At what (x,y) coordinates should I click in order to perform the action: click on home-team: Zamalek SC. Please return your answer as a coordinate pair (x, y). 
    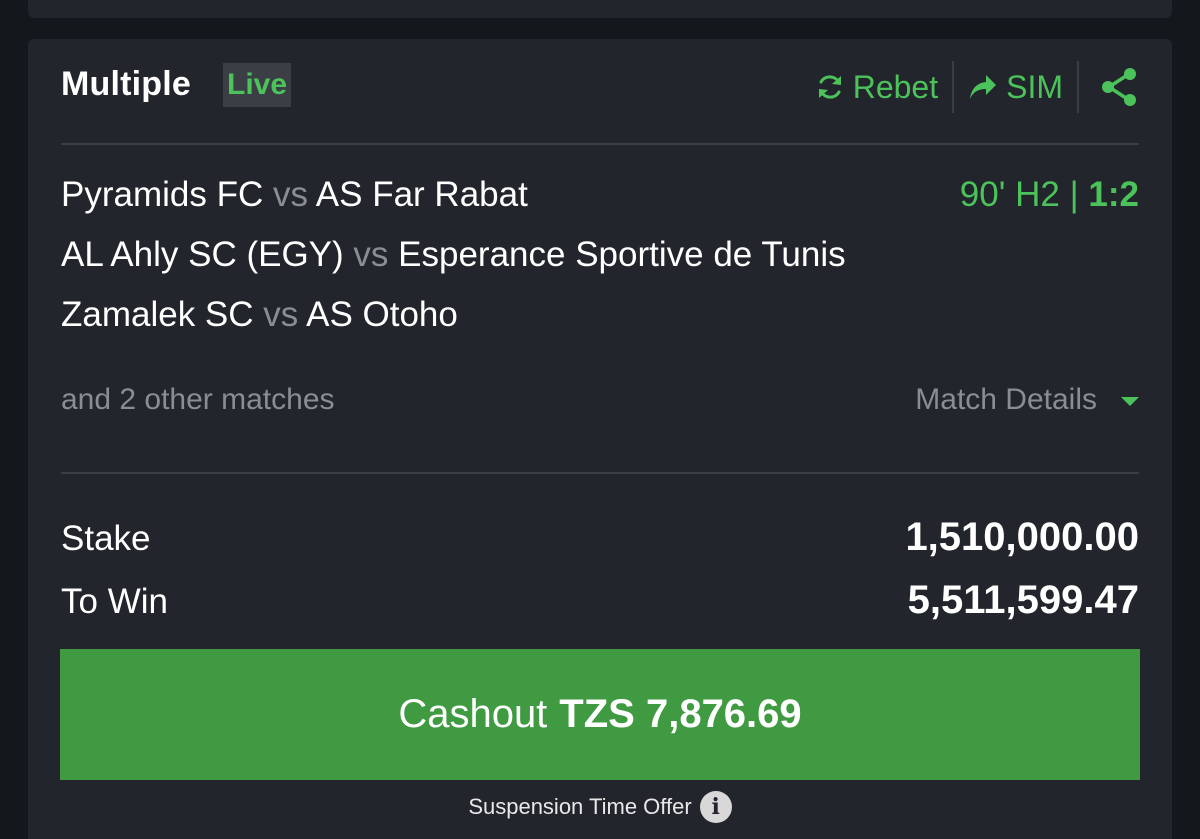
    Looking at the image, I should click on (157, 314).